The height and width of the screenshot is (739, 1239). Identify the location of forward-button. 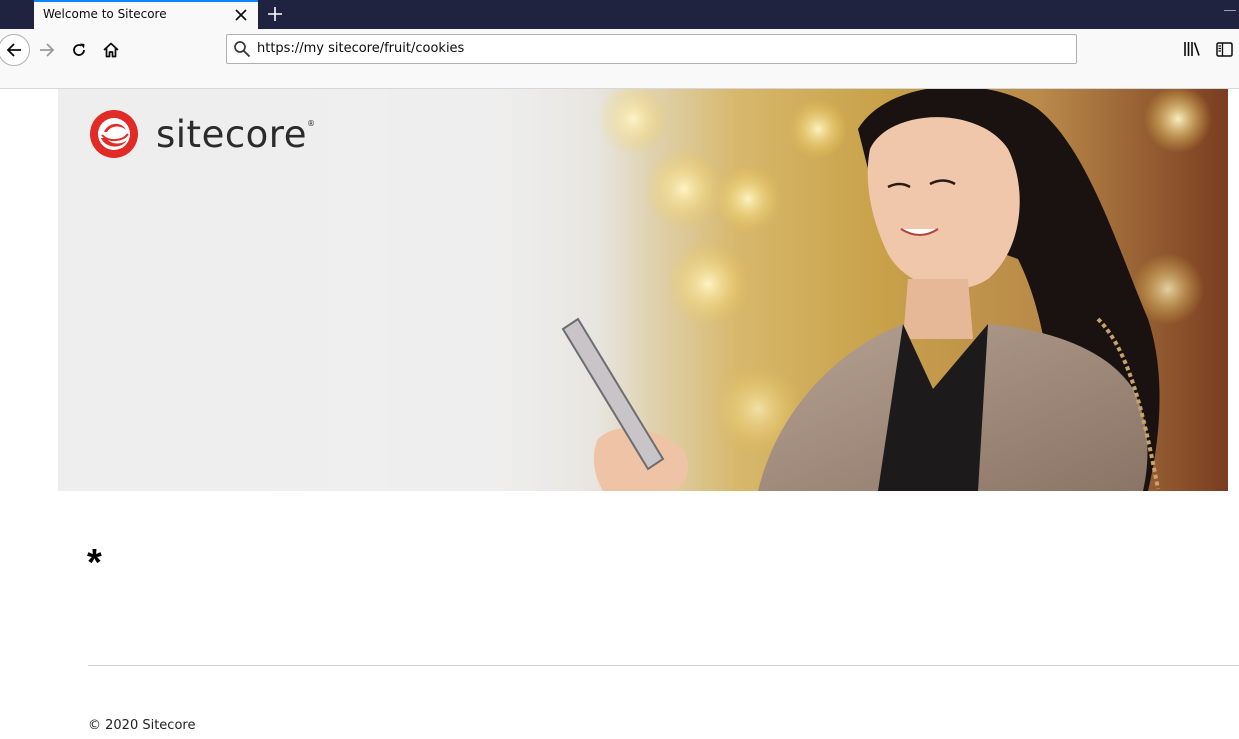
(47, 50).